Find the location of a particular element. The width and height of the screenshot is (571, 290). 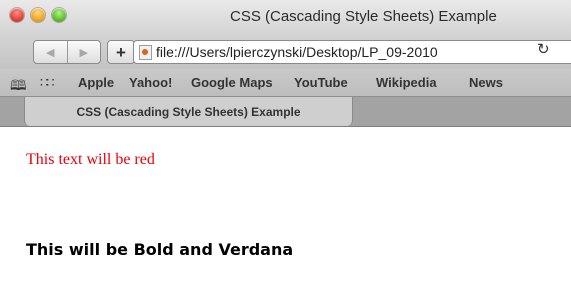

tab-bar: CSS (Cascading Style Sheets) Example is located at coordinates (285, 112).